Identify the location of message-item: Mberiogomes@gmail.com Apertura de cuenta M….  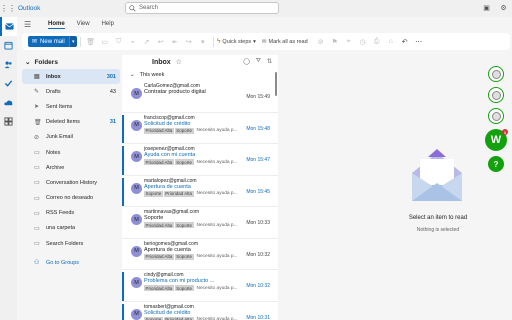
(200, 255).